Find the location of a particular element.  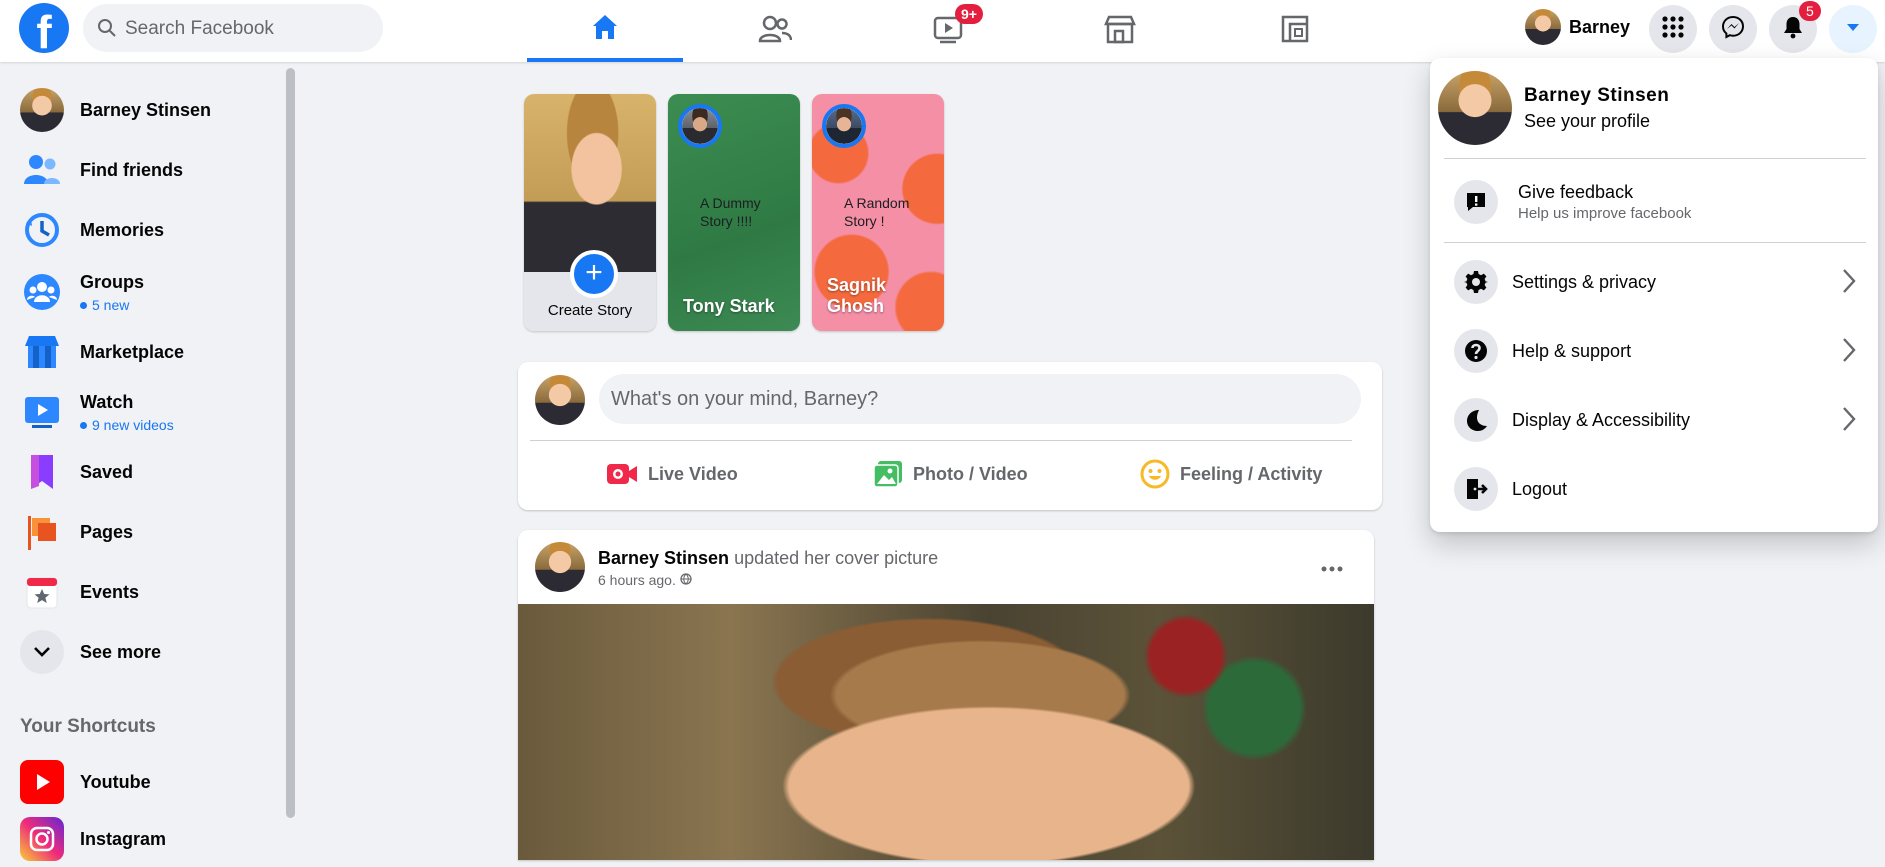

sidebar-item-label: Pages is located at coordinates (107, 531).